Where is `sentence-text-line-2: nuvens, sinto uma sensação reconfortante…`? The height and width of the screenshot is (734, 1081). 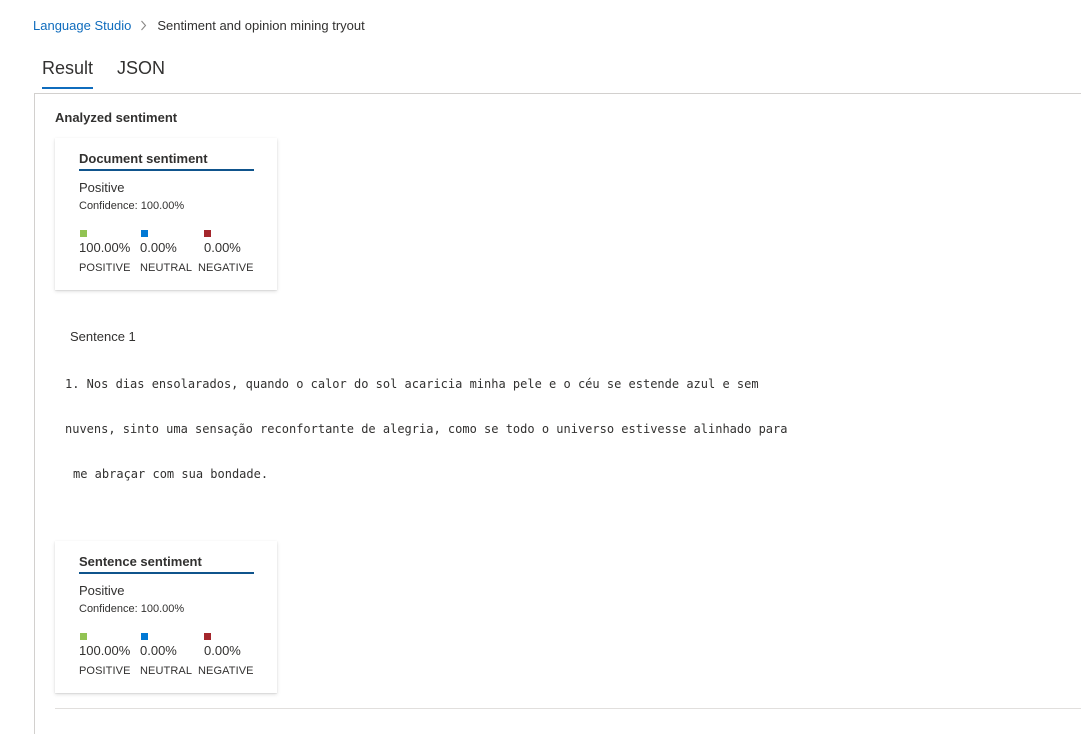 sentence-text-line-2: nuvens, sinto uma sensação reconfortante… is located at coordinates (426, 429).